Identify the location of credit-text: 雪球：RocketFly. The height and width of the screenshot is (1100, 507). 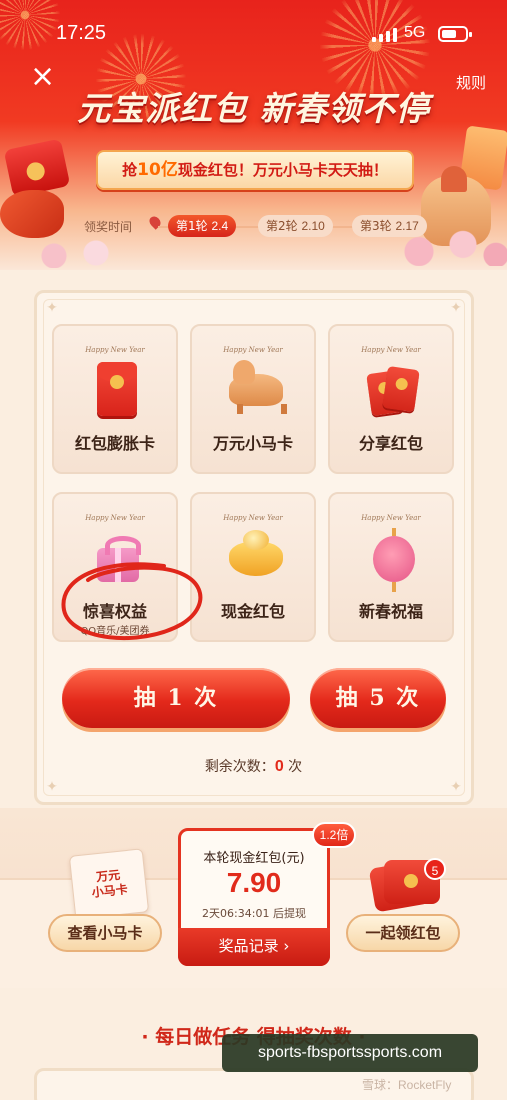
(407, 1085).